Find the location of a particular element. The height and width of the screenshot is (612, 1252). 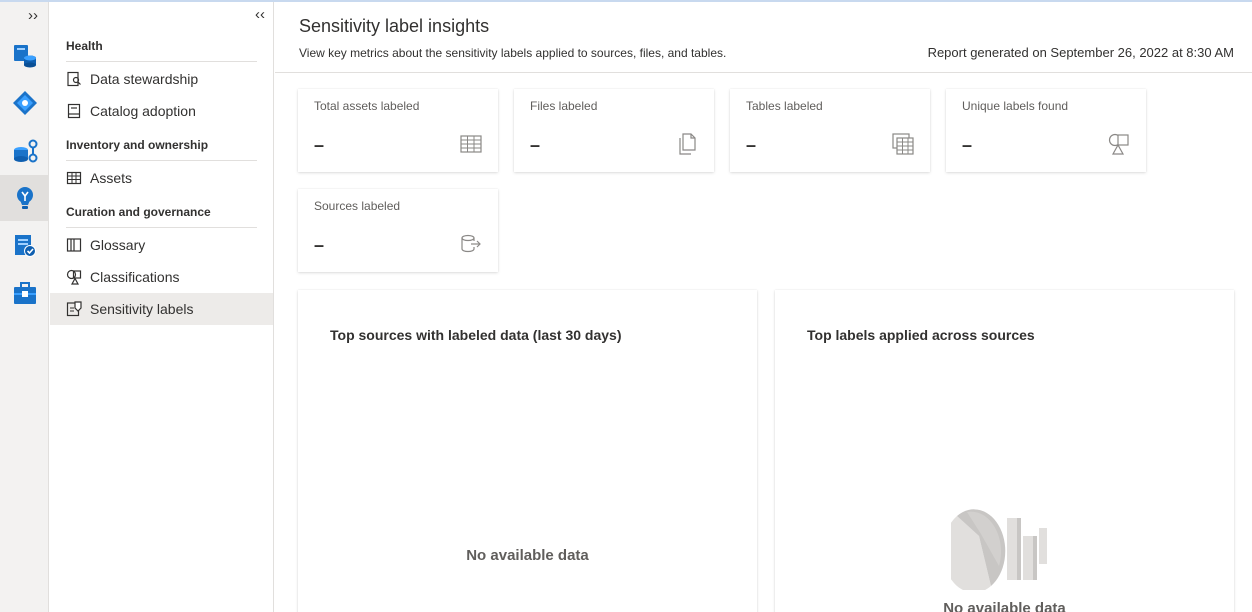

nav-item-label: Data stewardship is located at coordinates (144, 79).